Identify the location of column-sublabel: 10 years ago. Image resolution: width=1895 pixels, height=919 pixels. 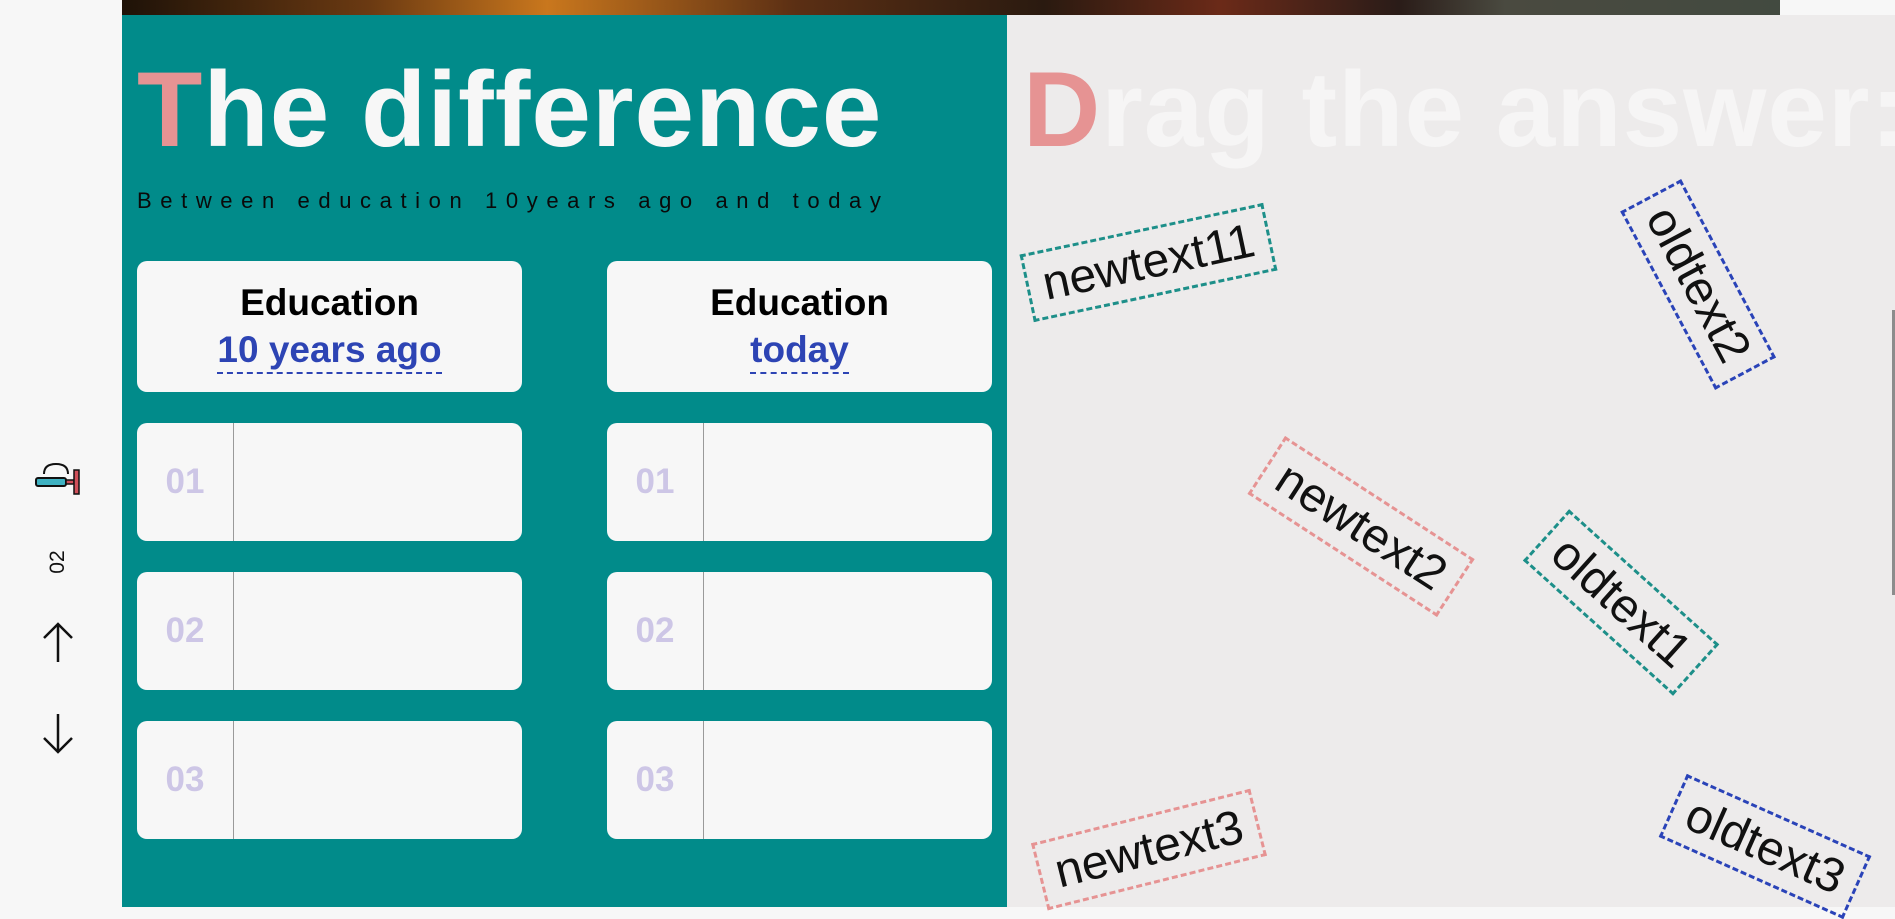
(329, 352).